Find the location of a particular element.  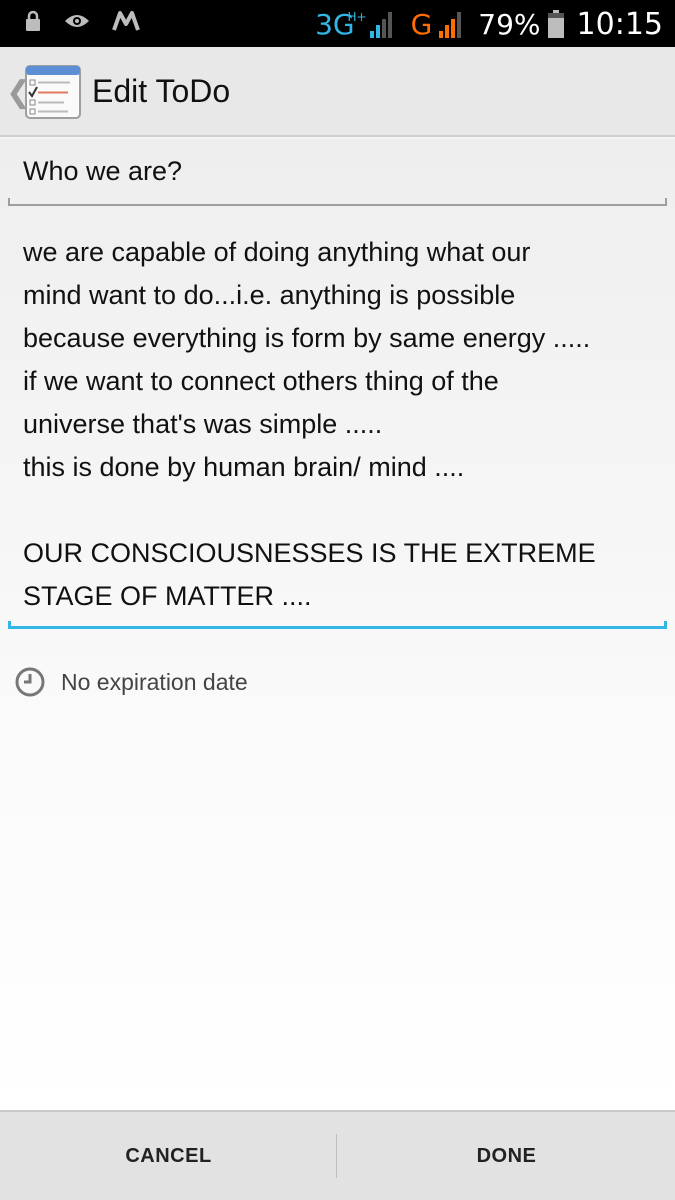

bottom-button-bar: CANCEL DONE is located at coordinates (337, 1155).